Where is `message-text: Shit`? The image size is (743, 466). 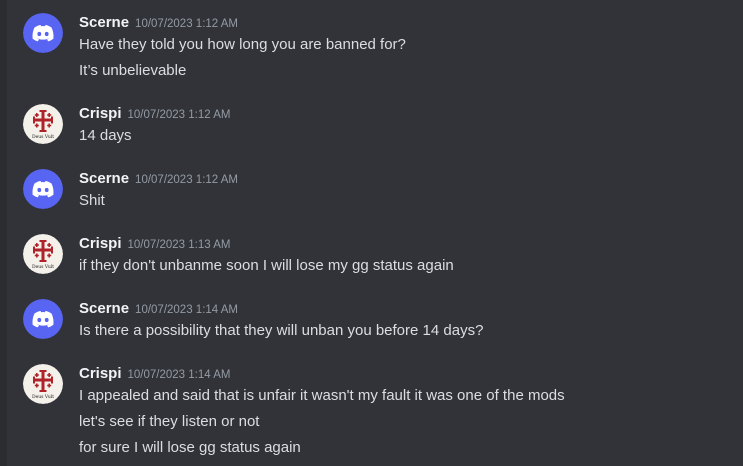
message-text: Shit is located at coordinates (92, 200).